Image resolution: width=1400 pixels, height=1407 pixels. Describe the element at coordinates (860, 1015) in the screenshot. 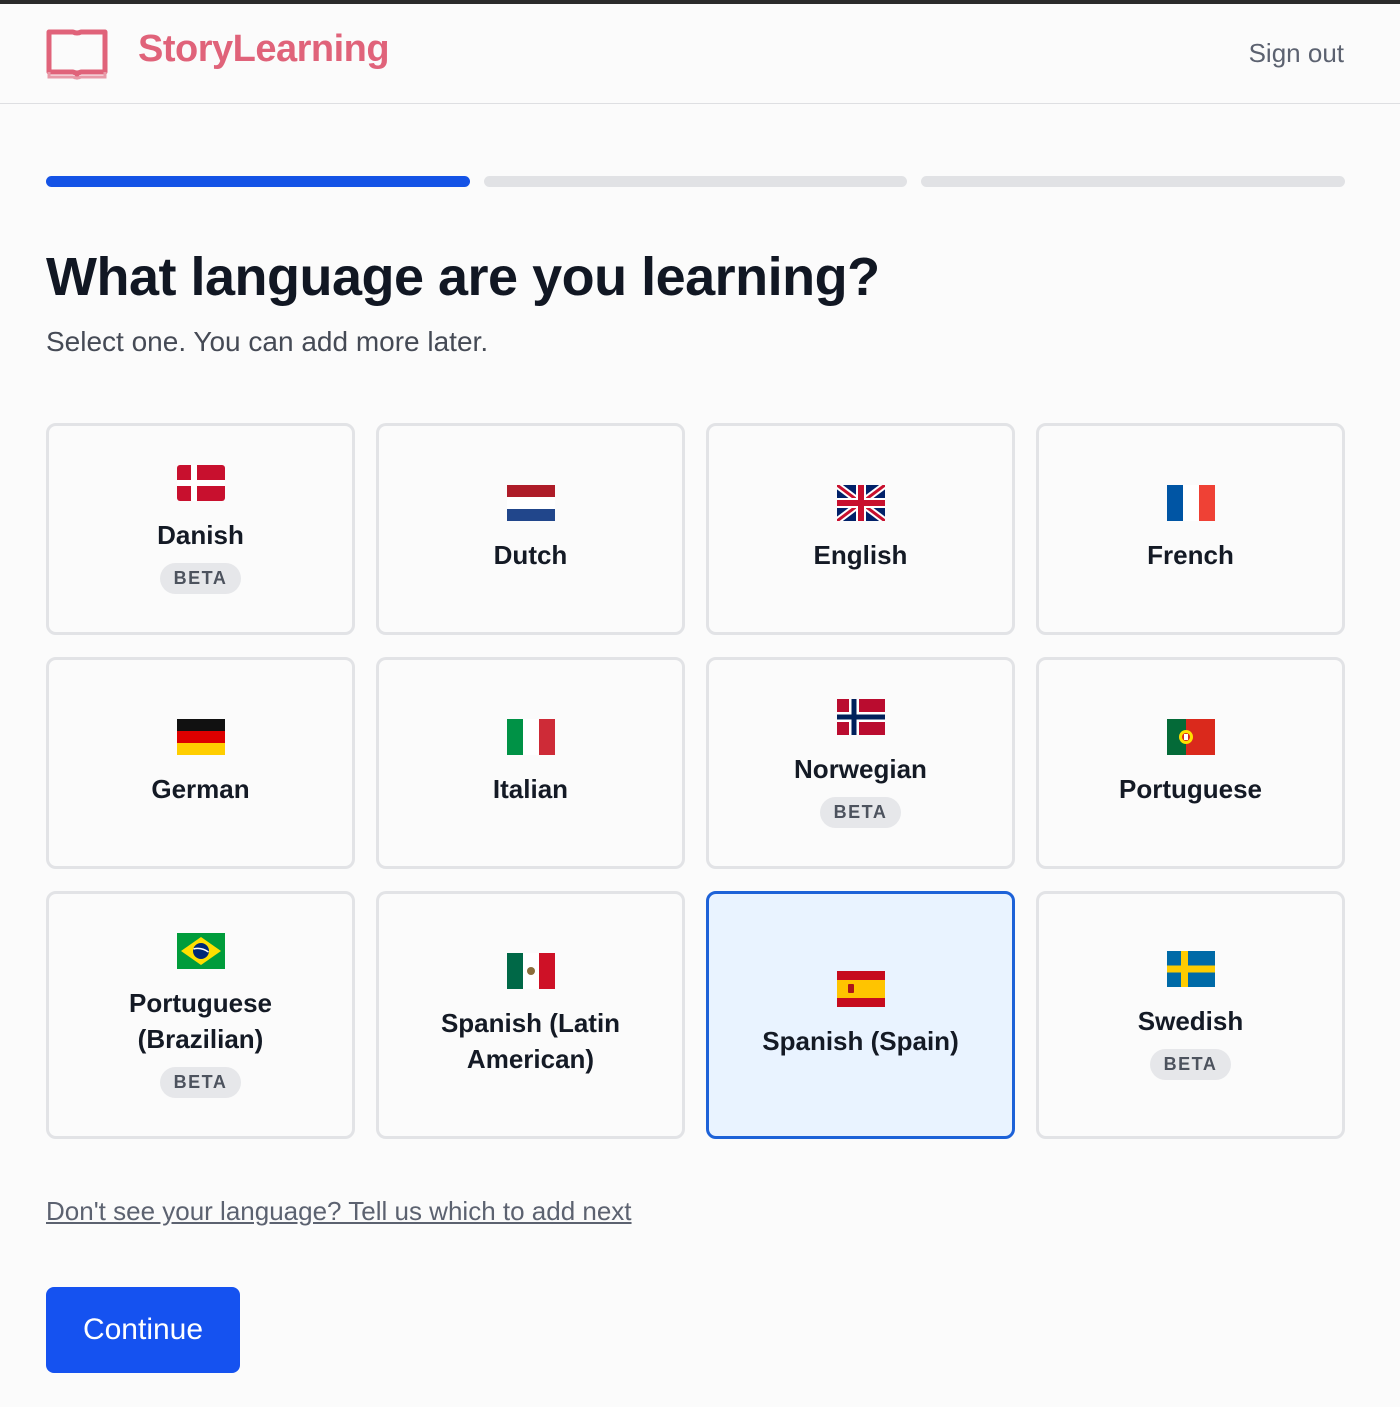

I see `language-card-spanish-spain: Spanish (Spain)` at that location.